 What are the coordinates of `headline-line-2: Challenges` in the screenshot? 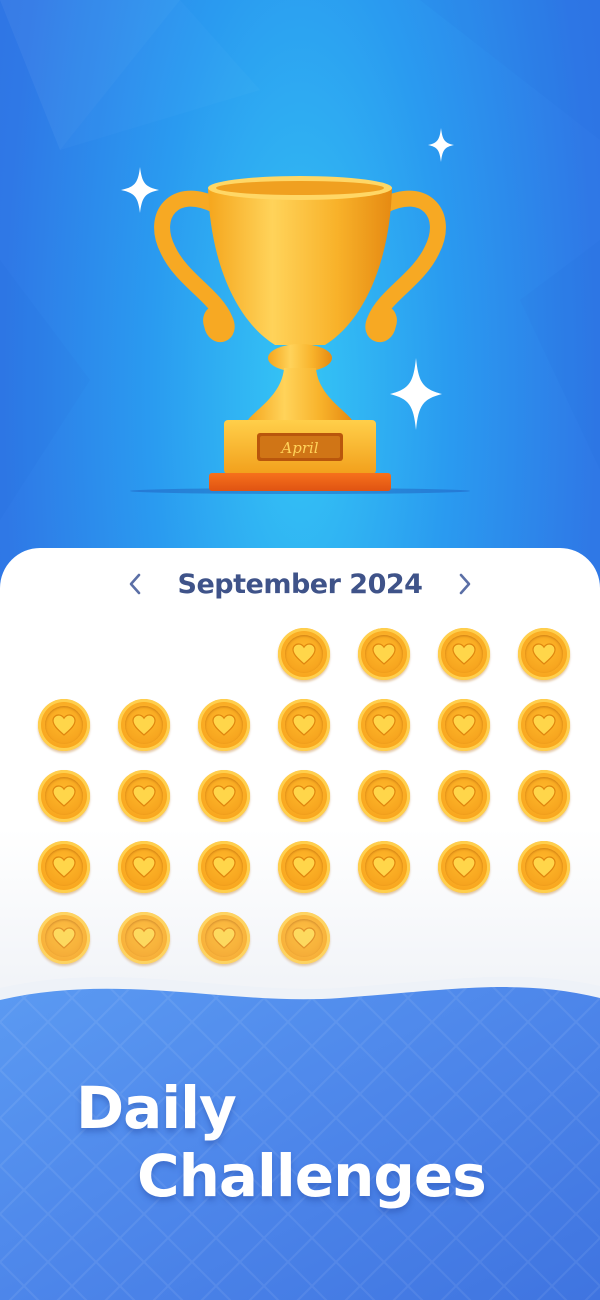 It's located at (312, 1176).